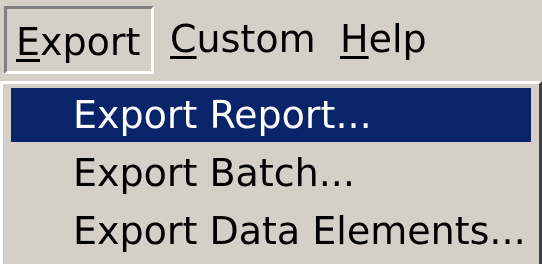 This screenshot has height=264, width=542. What do you see at coordinates (397, 39) in the screenshot?
I see `menu-help-label: elp` at bounding box center [397, 39].